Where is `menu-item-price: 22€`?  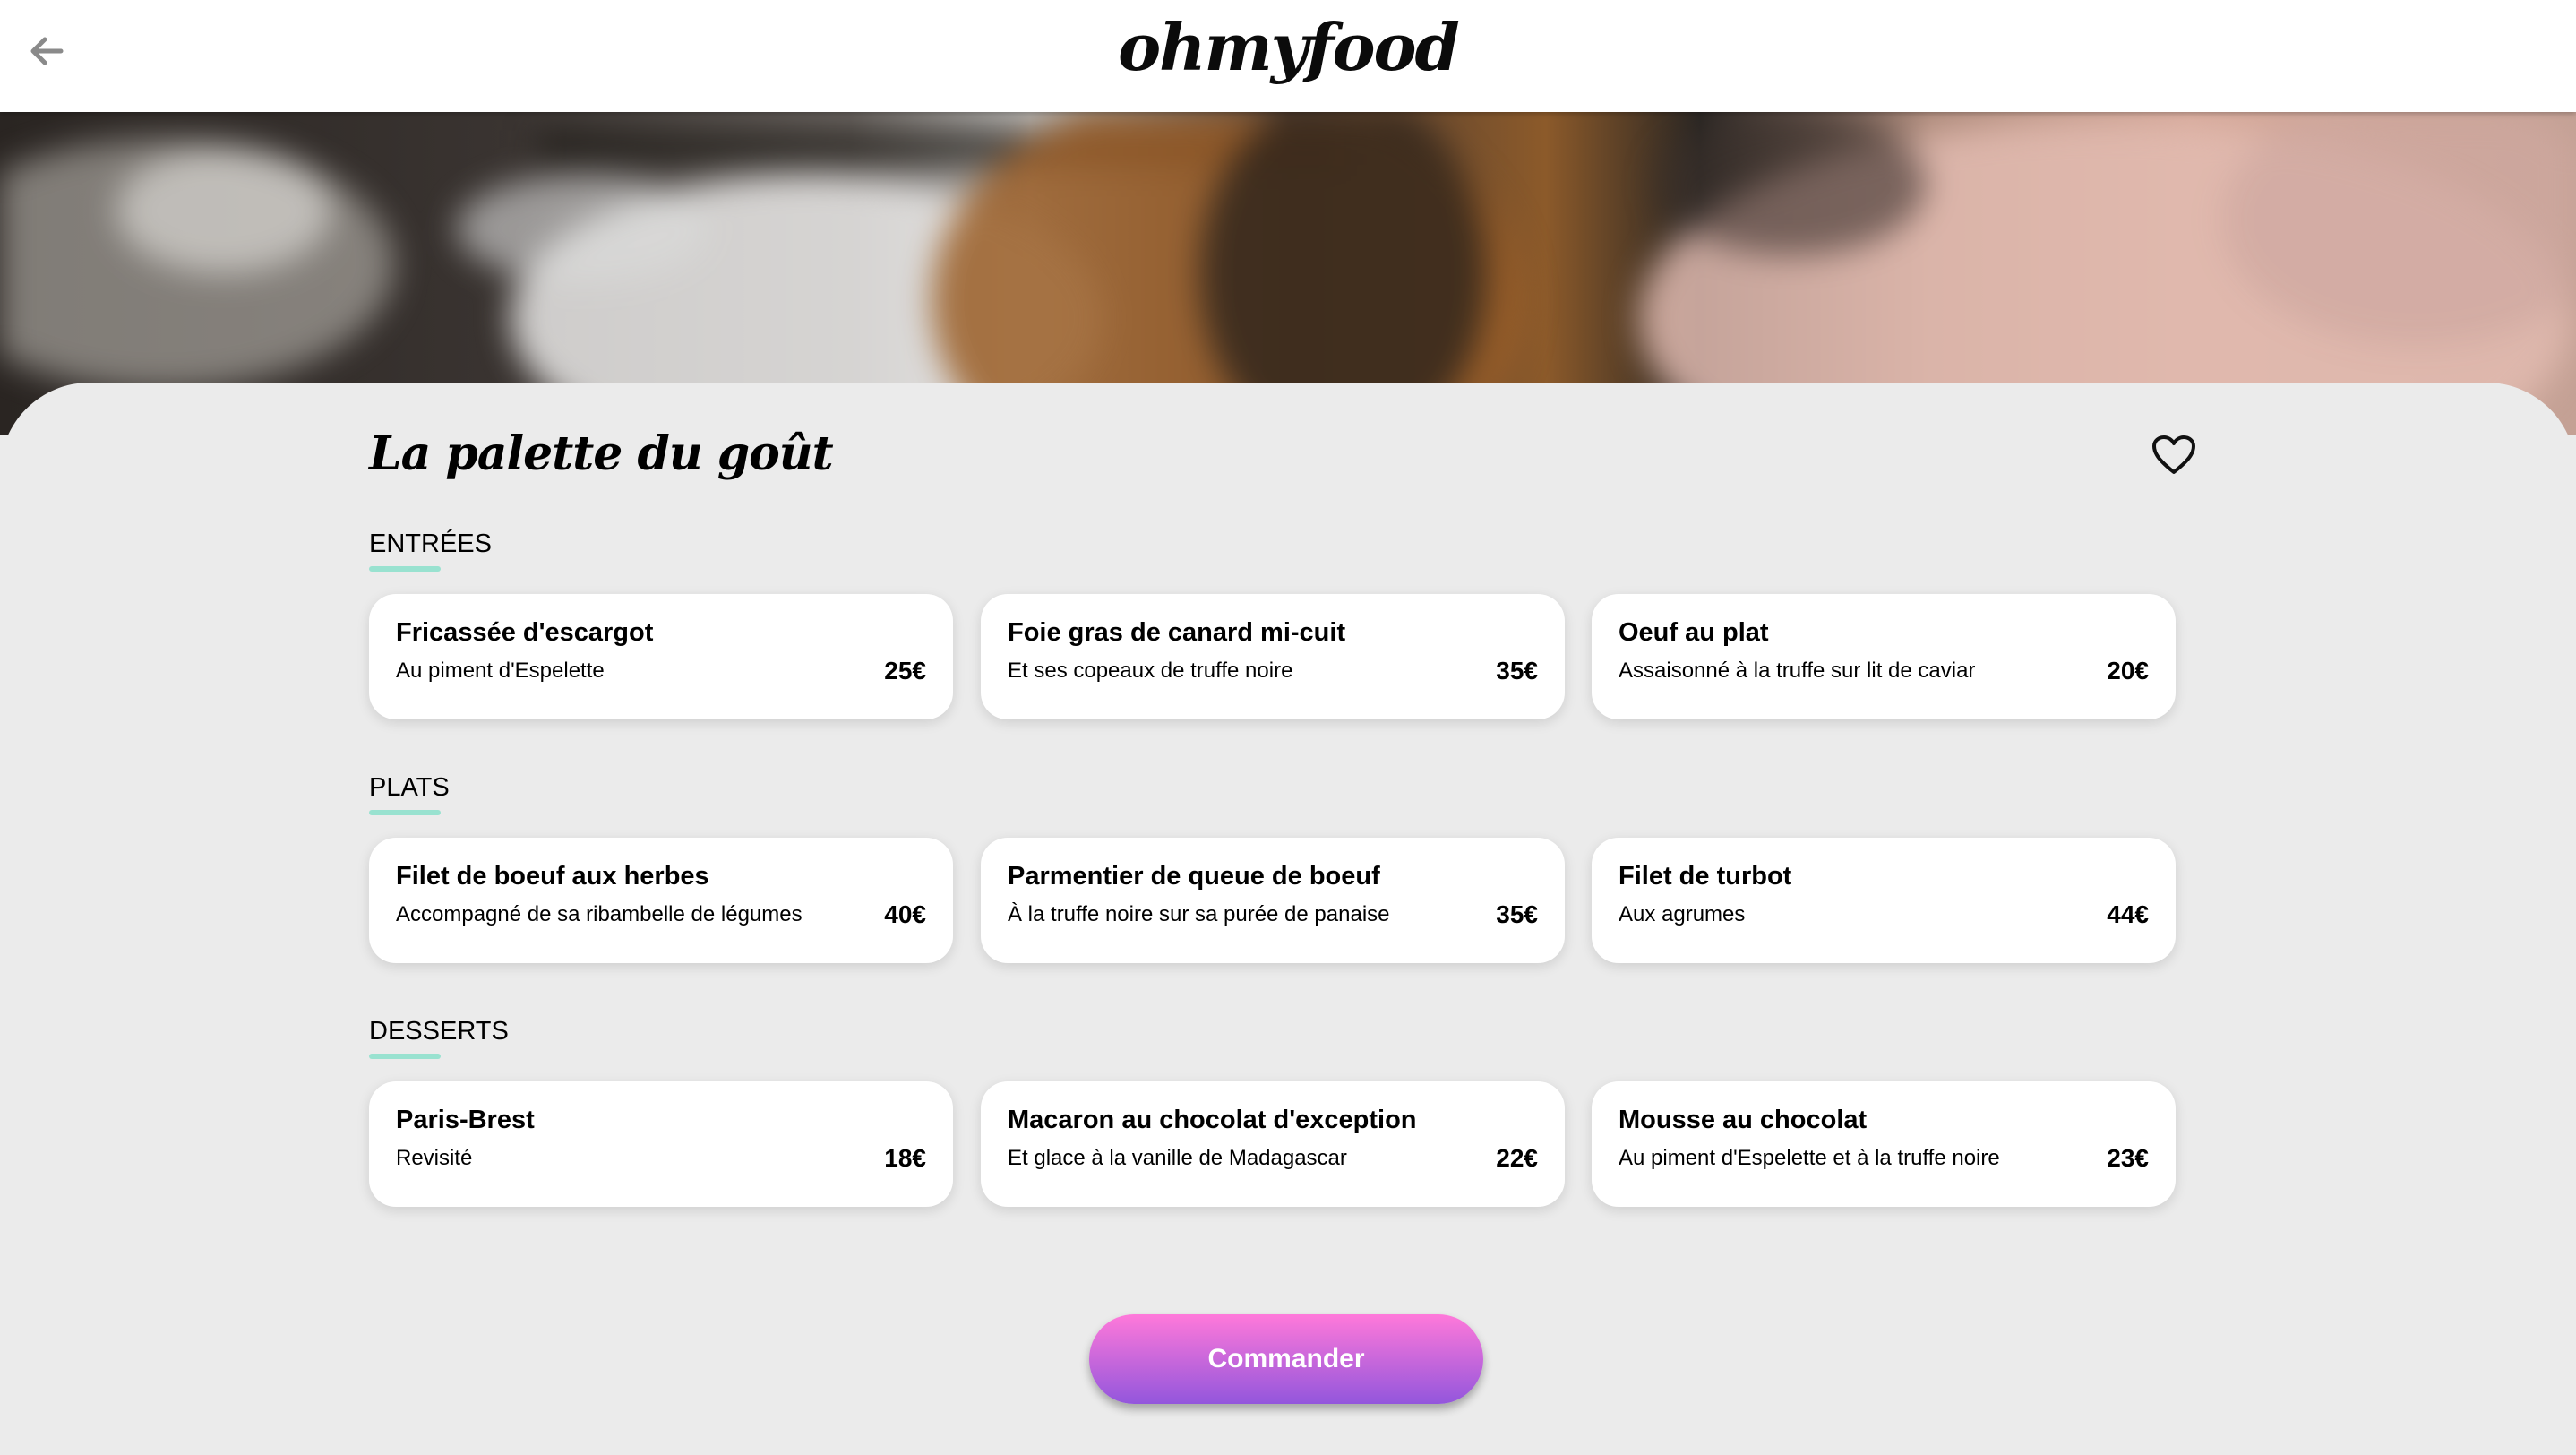
menu-item-price: 22€ is located at coordinates (1517, 1158).